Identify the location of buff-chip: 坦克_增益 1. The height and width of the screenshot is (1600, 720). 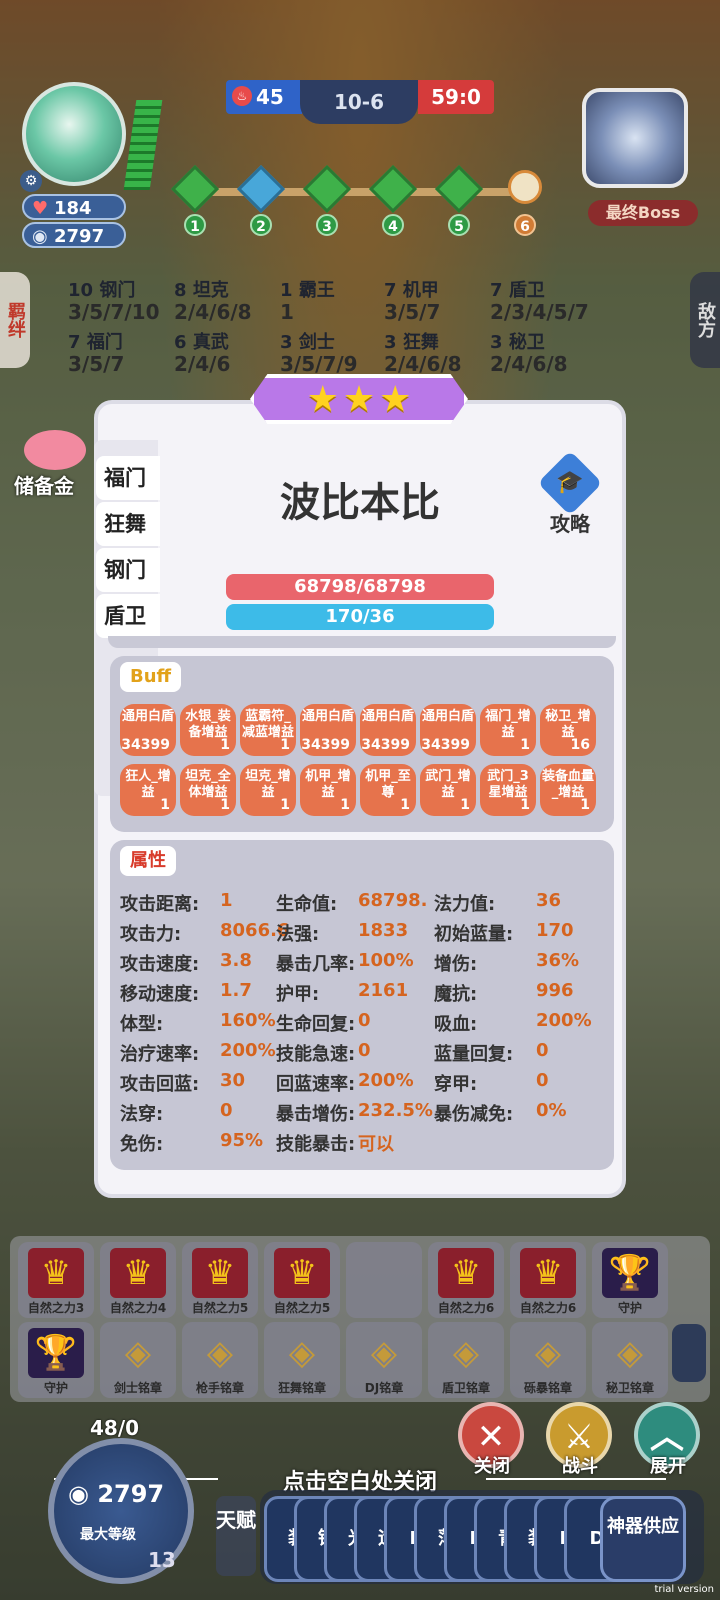
(268, 790).